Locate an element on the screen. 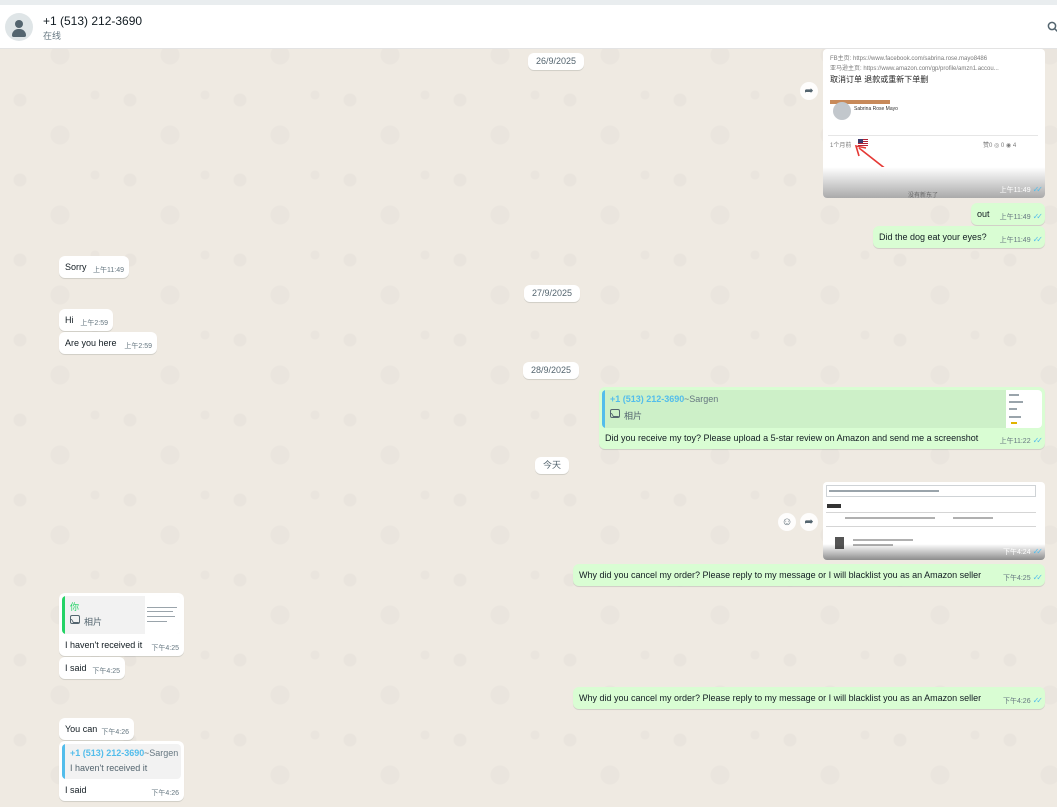 The height and width of the screenshot is (807, 1057). incoming-message: Sorry 上午11:49 is located at coordinates (94, 267).